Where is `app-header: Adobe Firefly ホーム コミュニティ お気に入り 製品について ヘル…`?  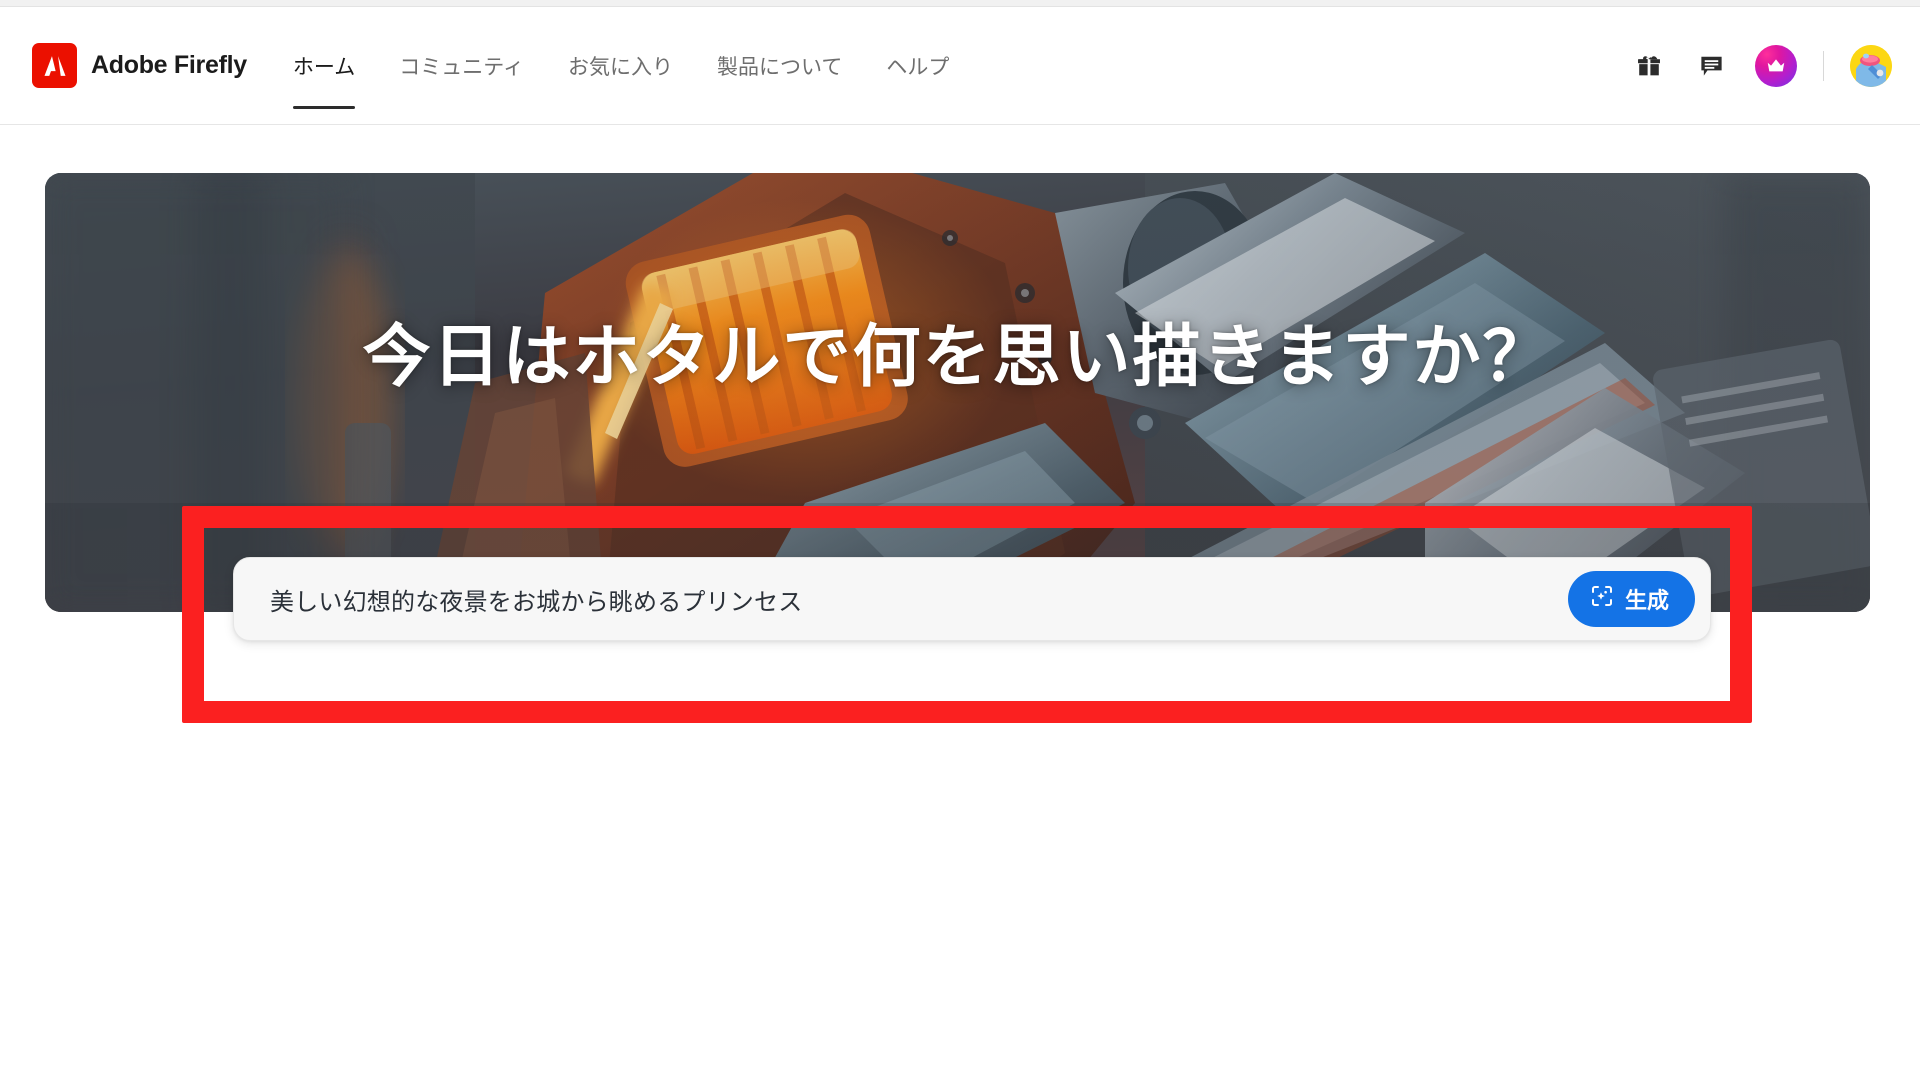 app-header: Adobe Firefly ホーム コミュニティ お気に入り 製品について ヘル… is located at coordinates (960, 66).